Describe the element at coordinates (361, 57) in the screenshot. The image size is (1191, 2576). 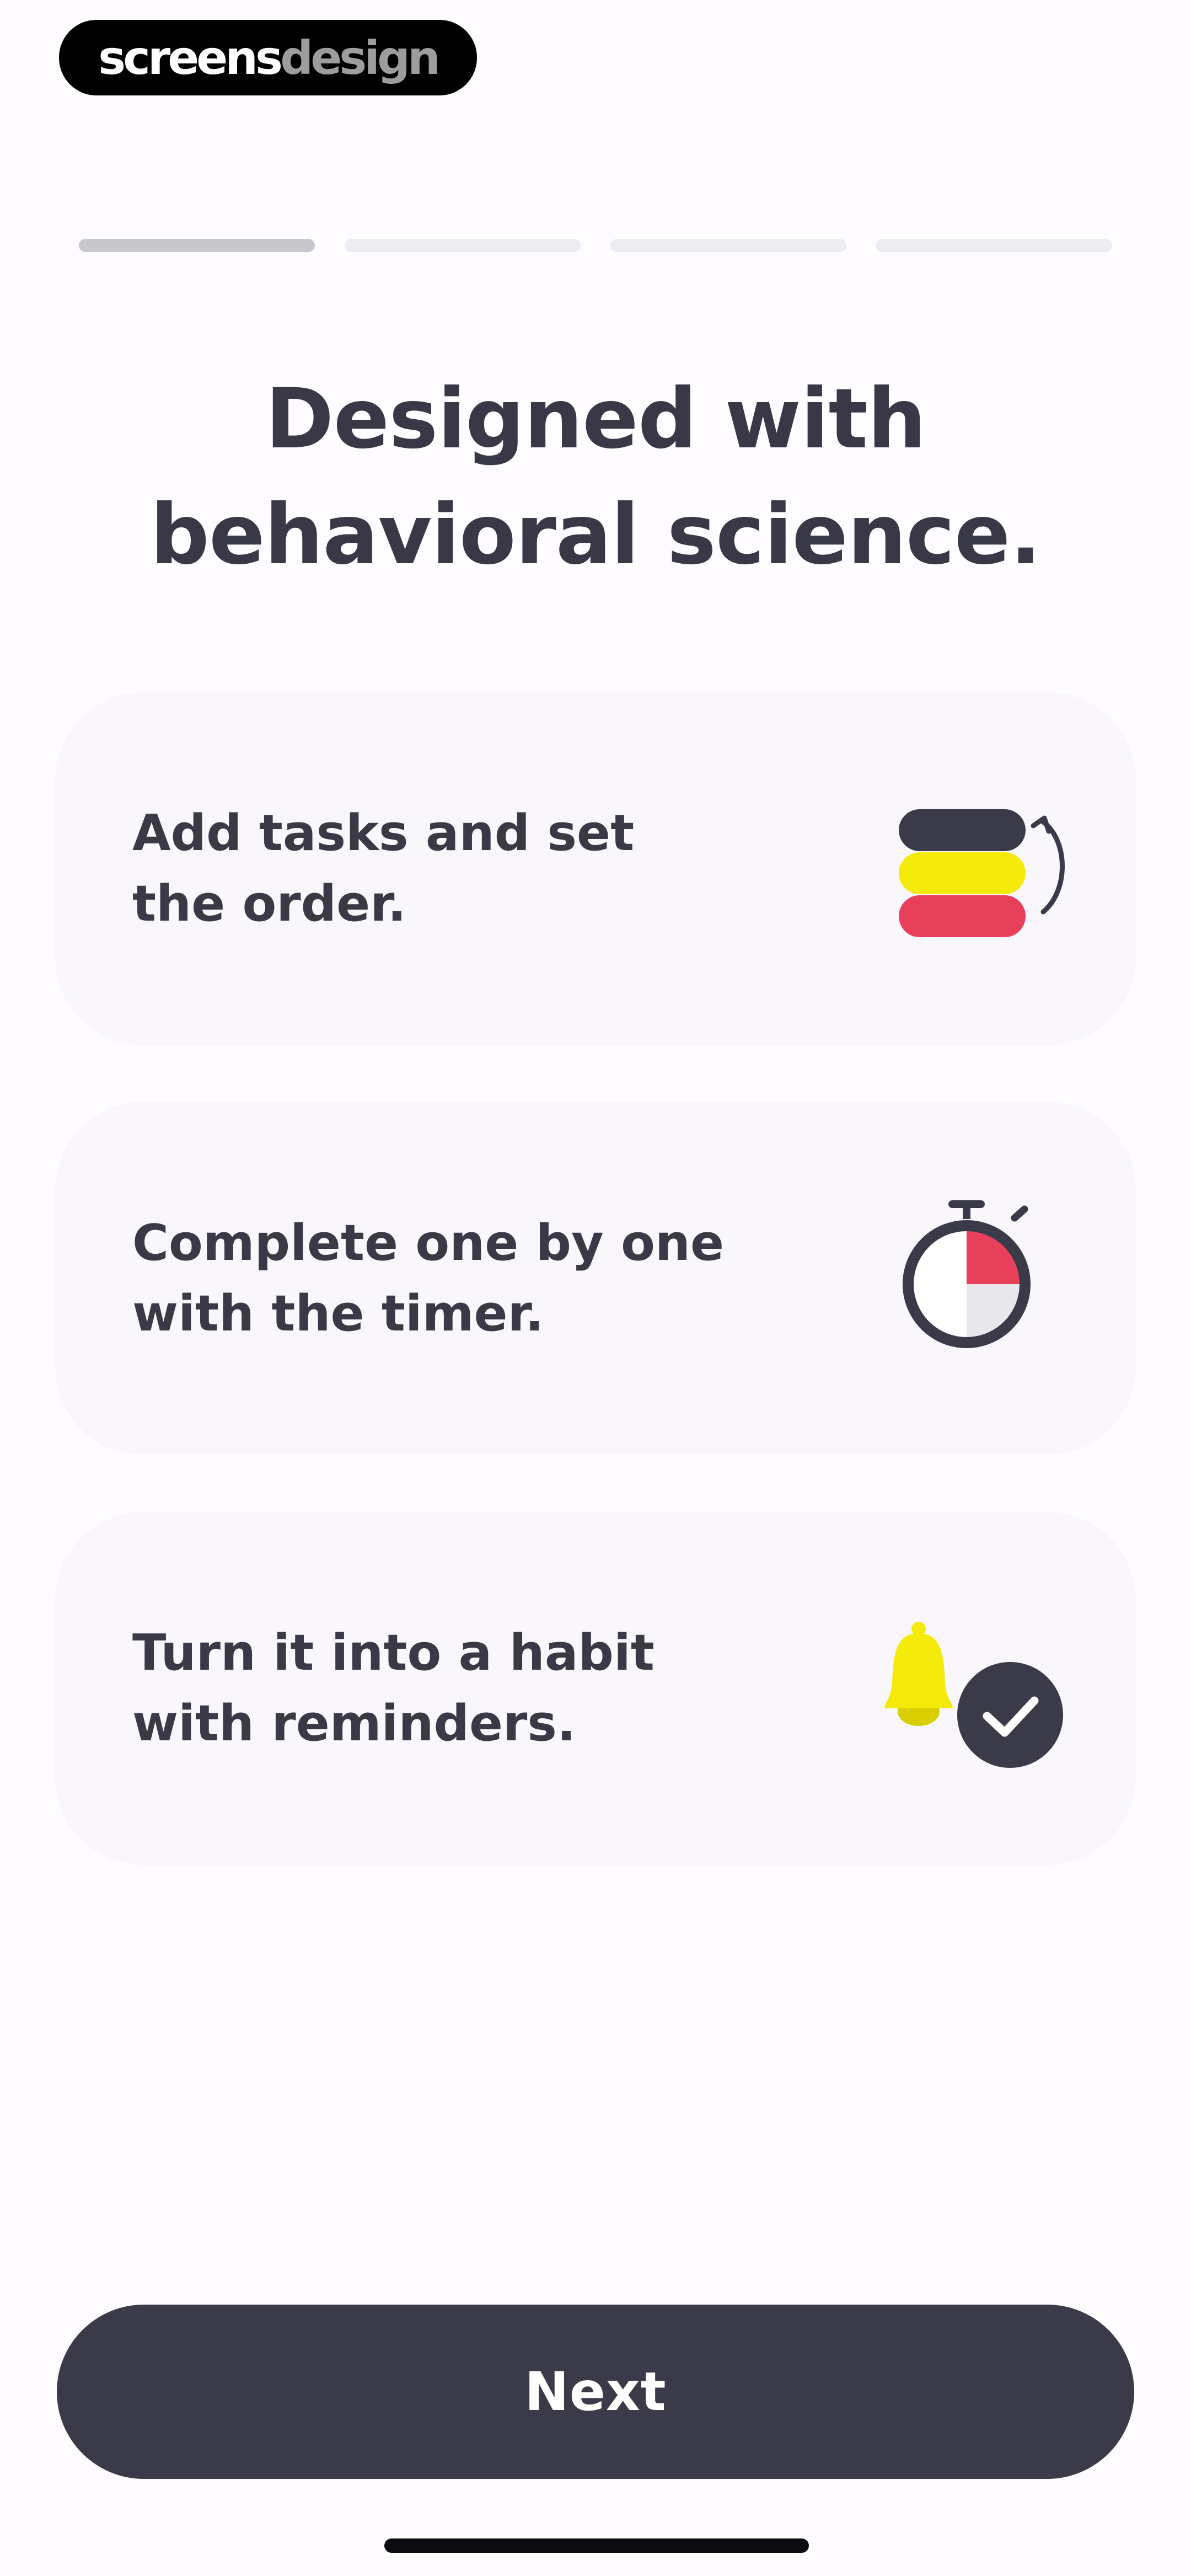
I see `brand-text-part2: design` at that location.